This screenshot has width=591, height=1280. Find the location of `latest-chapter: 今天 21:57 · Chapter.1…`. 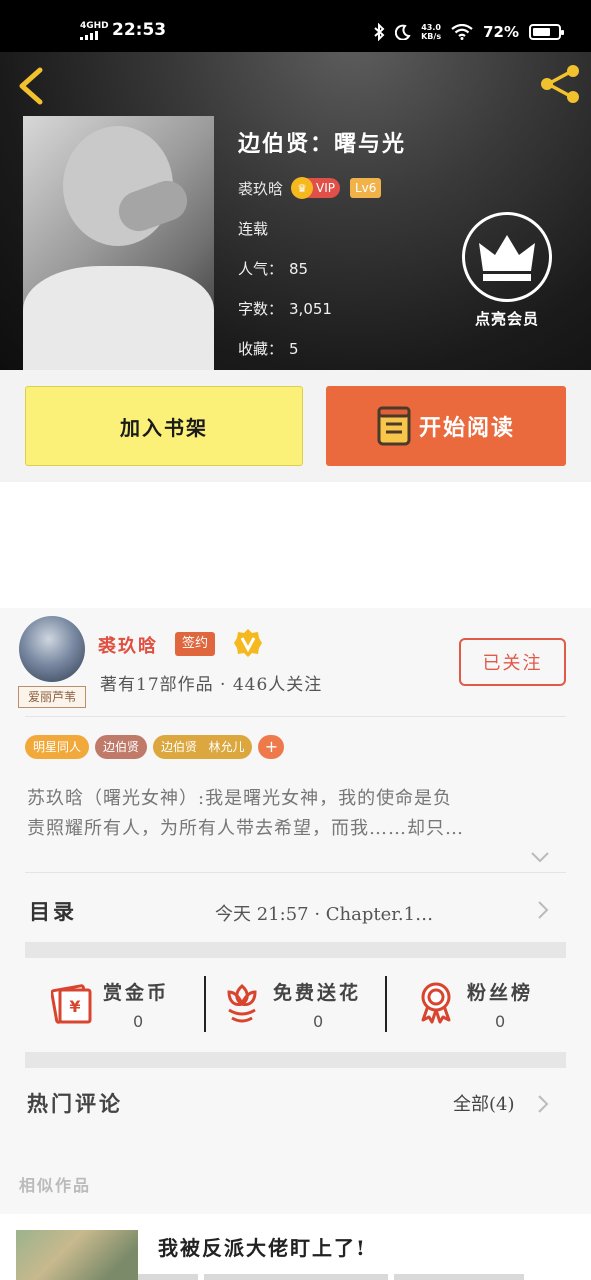

latest-chapter: 今天 21:57 · Chapter.1… is located at coordinates (324, 914).